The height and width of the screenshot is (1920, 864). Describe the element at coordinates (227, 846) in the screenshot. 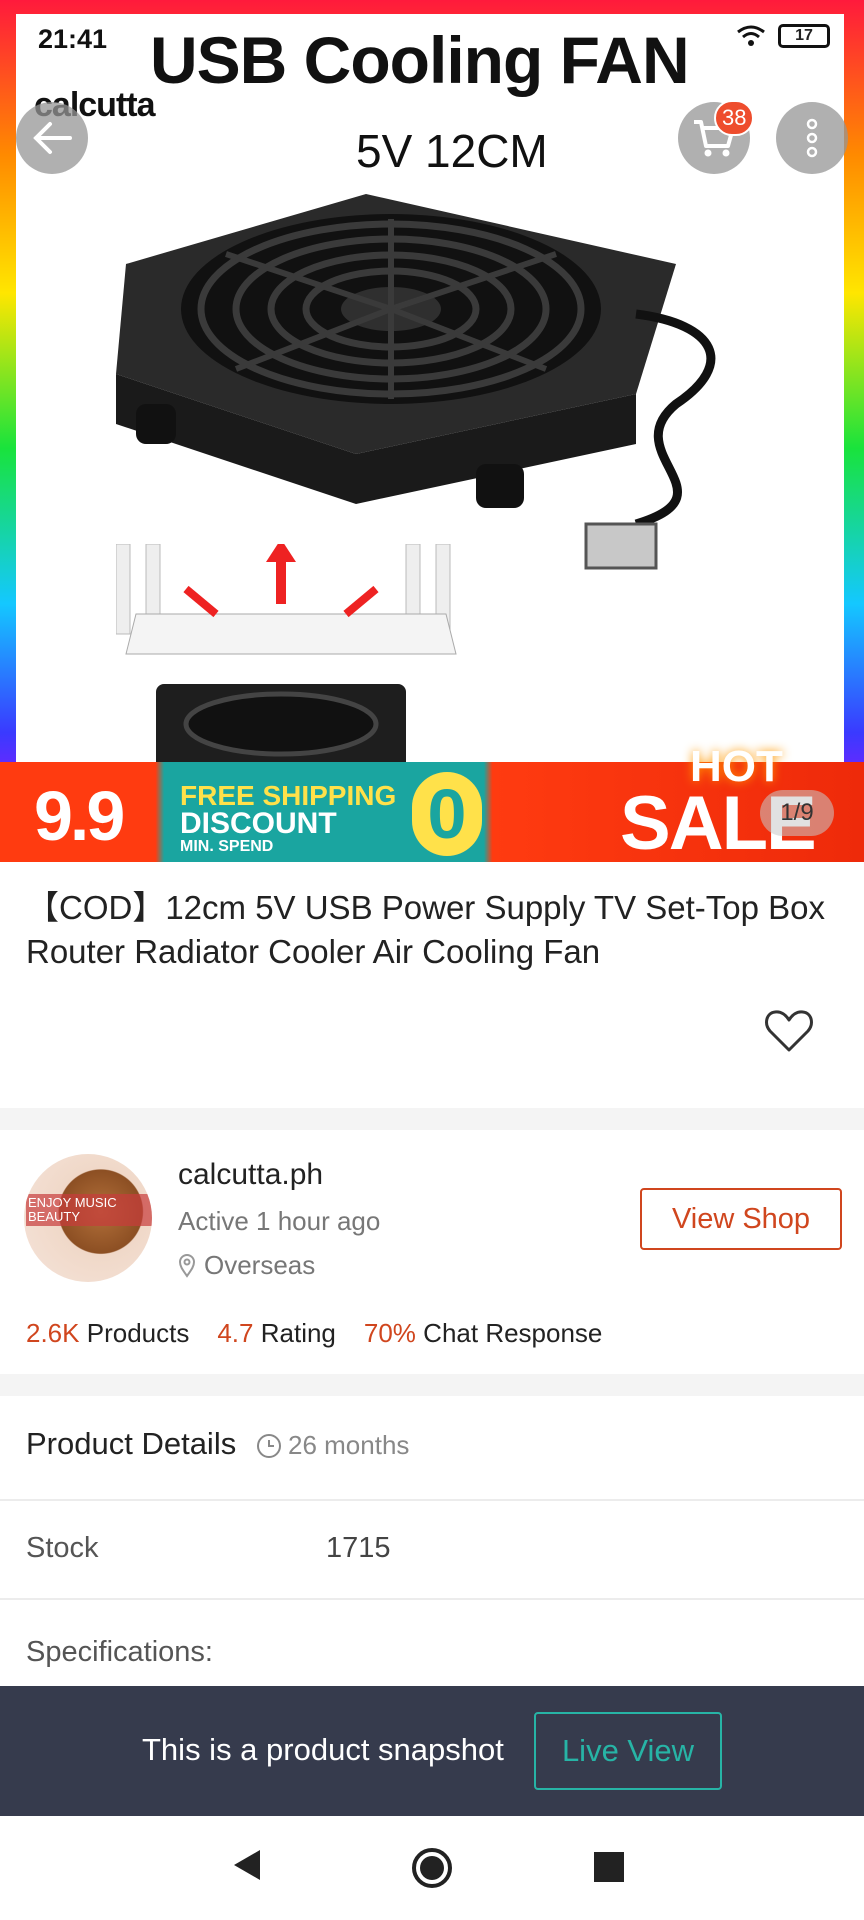

I see `promo-min-spend: MIN. SPEND` at that location.